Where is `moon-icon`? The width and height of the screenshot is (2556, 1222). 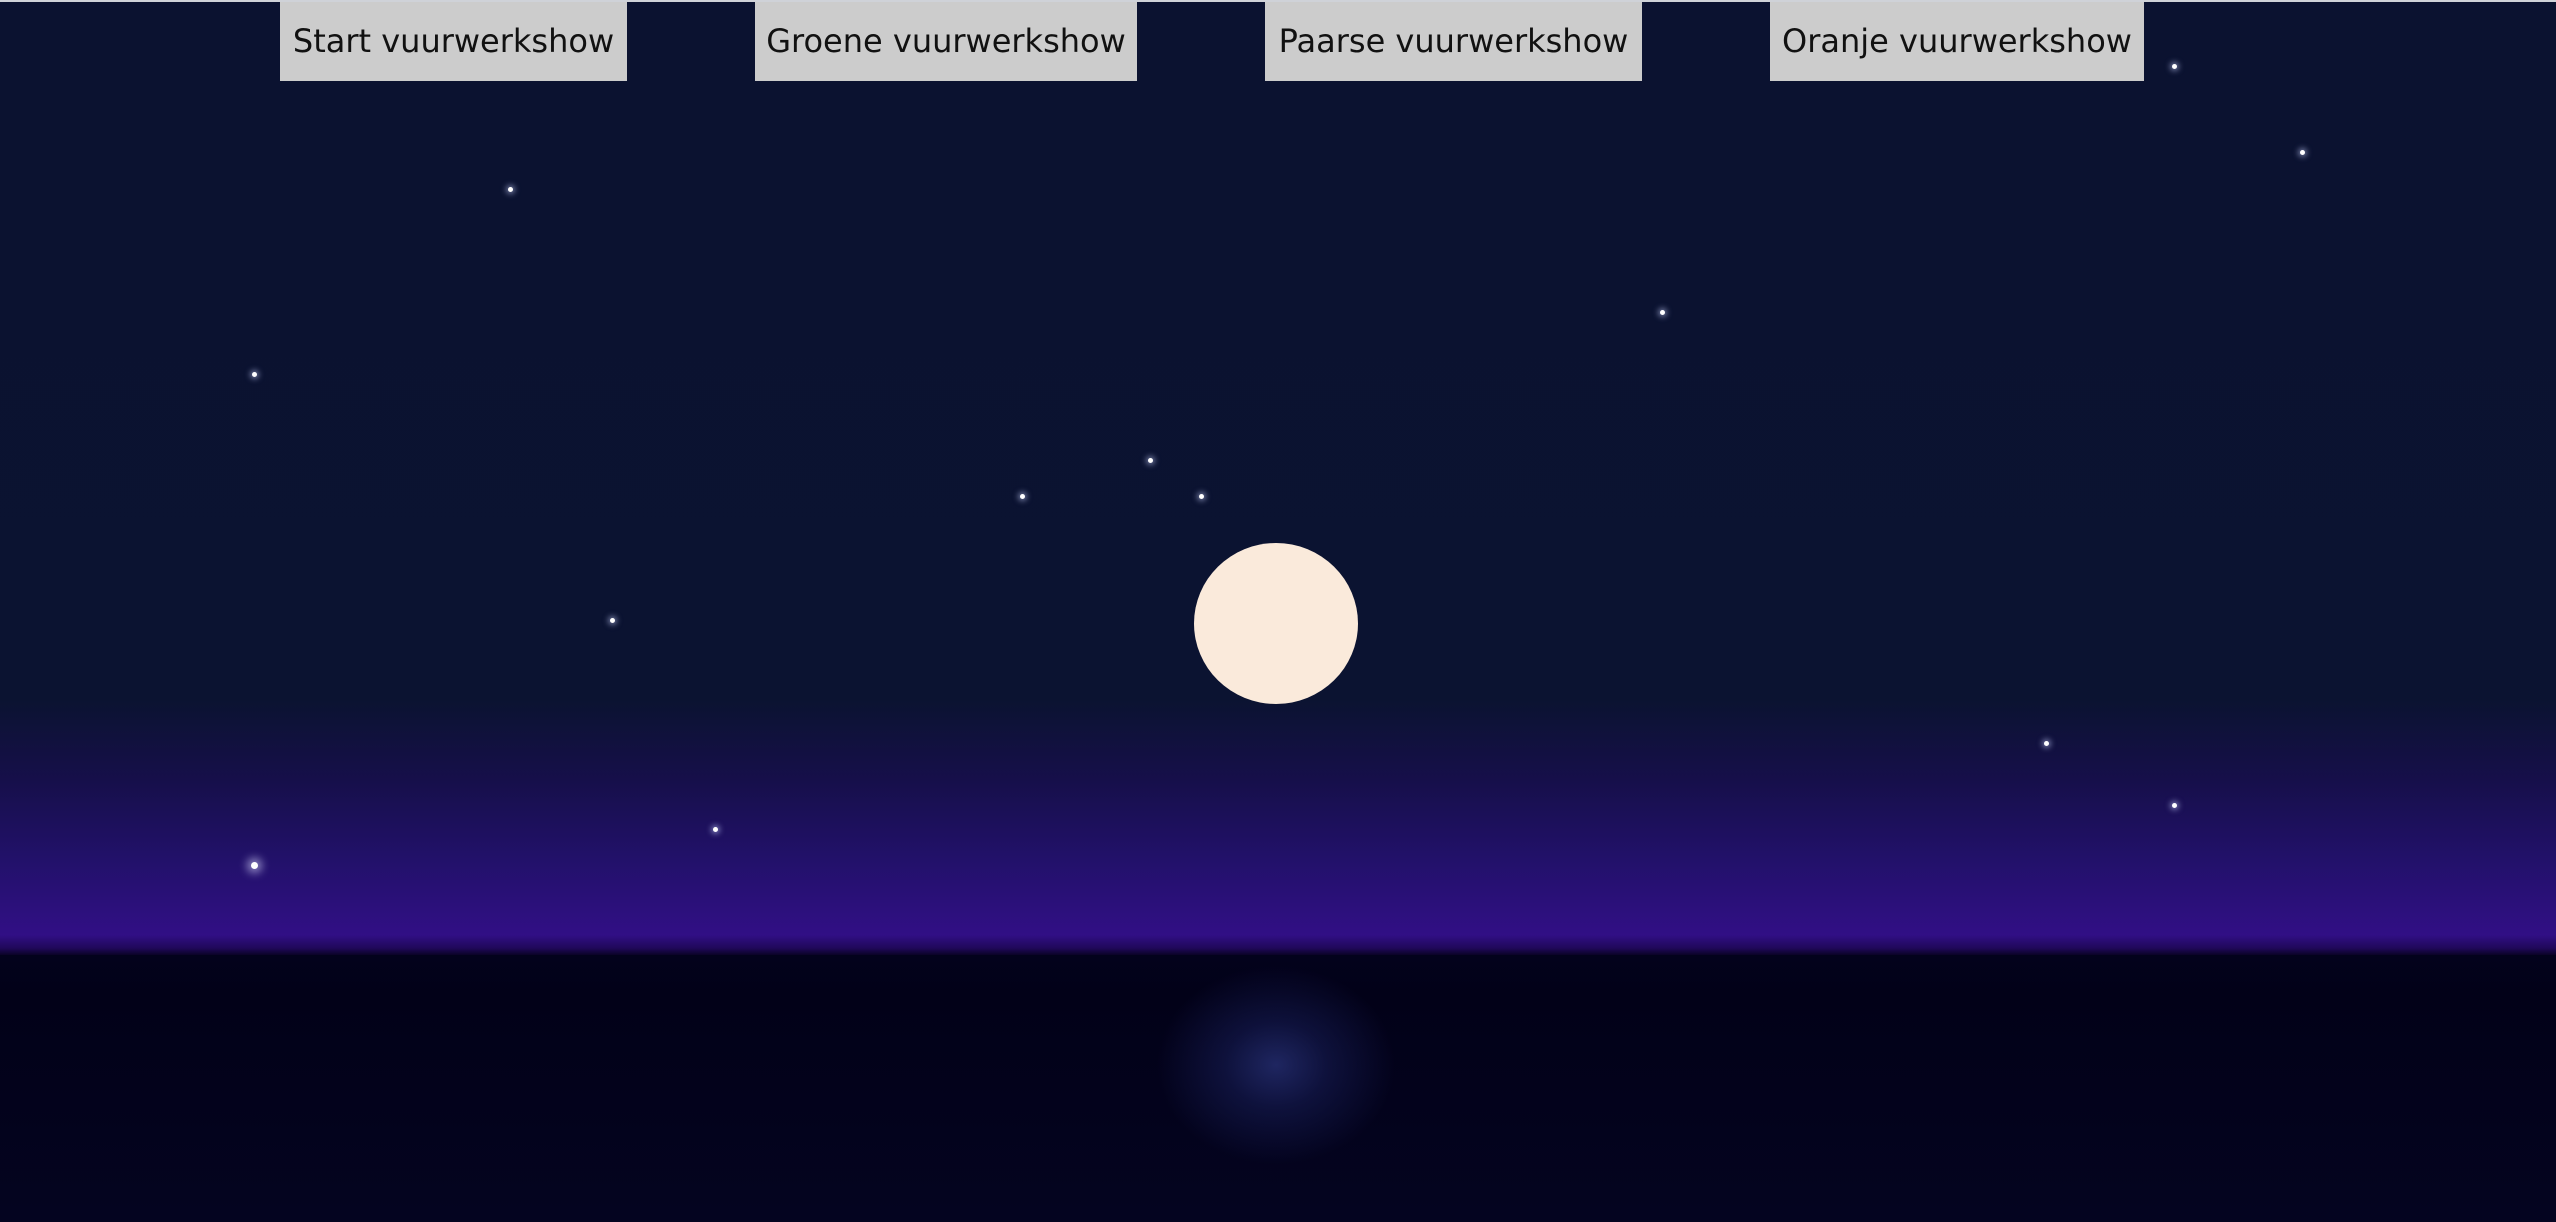
moon-icon is located at coordinates (1276, 623).